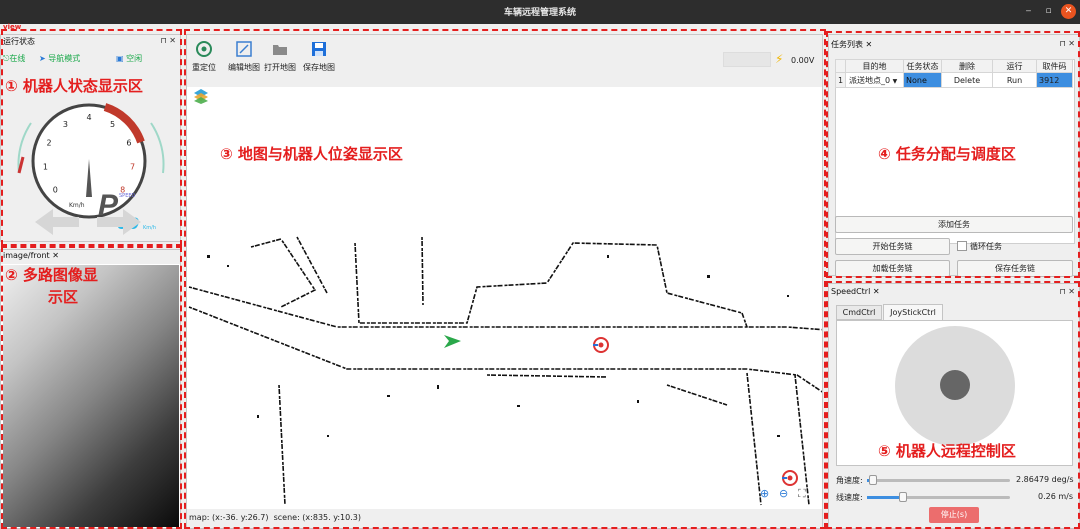  What do you see at coordinates (280, 50) in the screenshot?
I see `open-map-icon` at bounding box center [280, 50].